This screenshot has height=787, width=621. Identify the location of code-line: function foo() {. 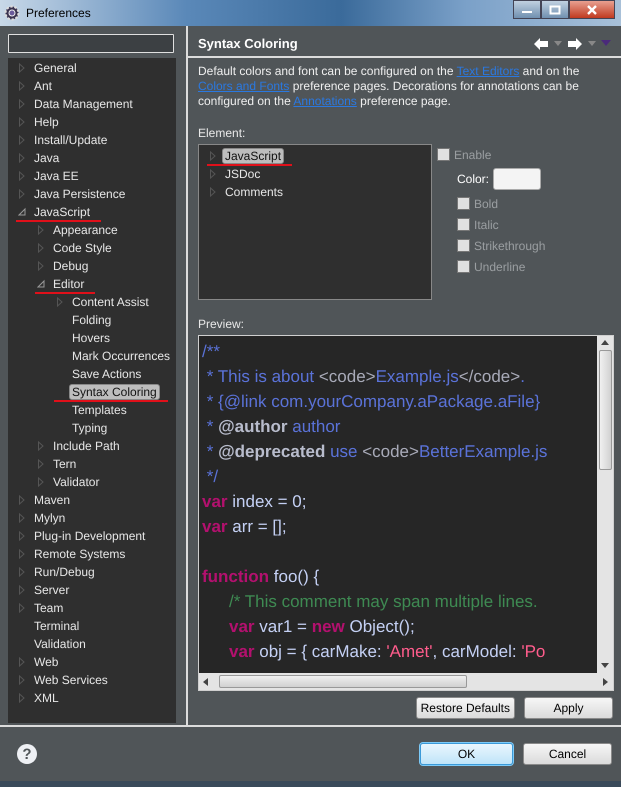
(261, 576).